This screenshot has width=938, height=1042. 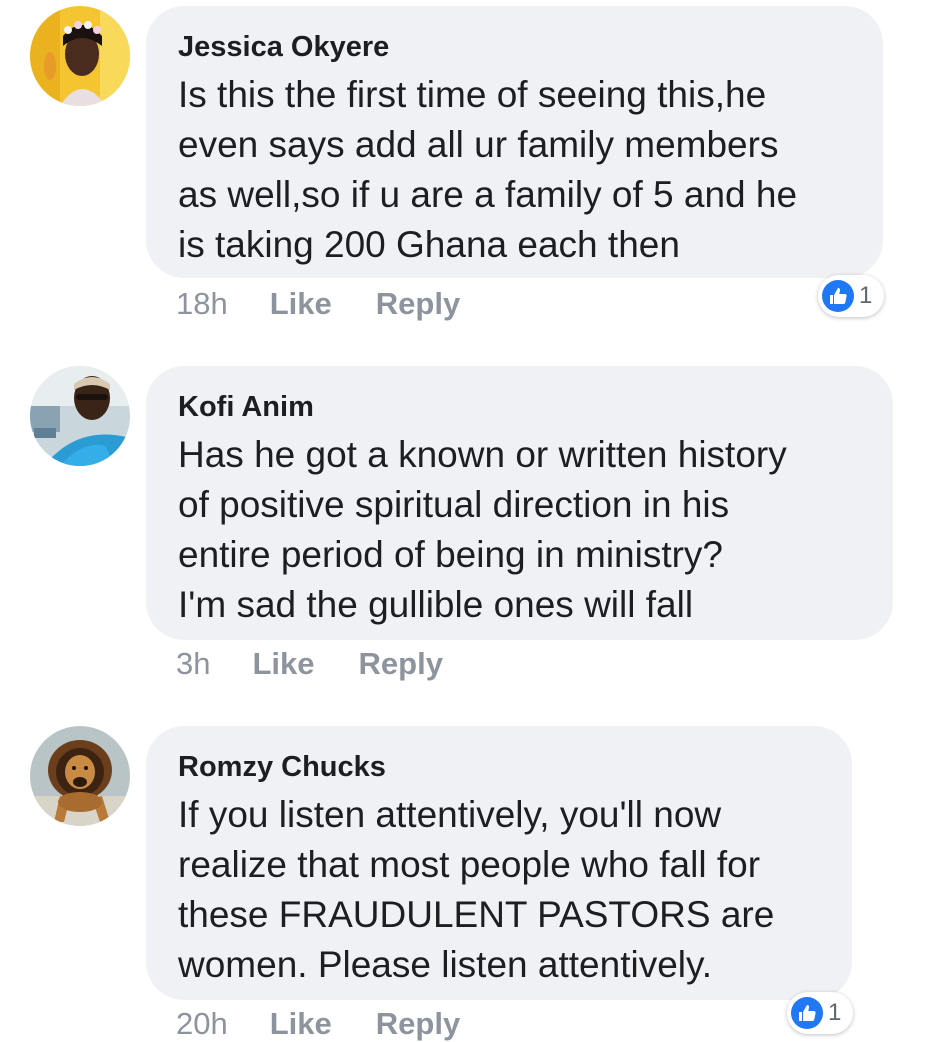 I want to click on comment-timestamp: 20h, so click(x=202, y=1024).